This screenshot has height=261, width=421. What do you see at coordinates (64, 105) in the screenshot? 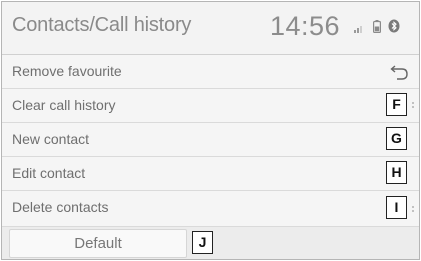
I see `menu-item-label: Clear call history` at bounding box center [64, 105].